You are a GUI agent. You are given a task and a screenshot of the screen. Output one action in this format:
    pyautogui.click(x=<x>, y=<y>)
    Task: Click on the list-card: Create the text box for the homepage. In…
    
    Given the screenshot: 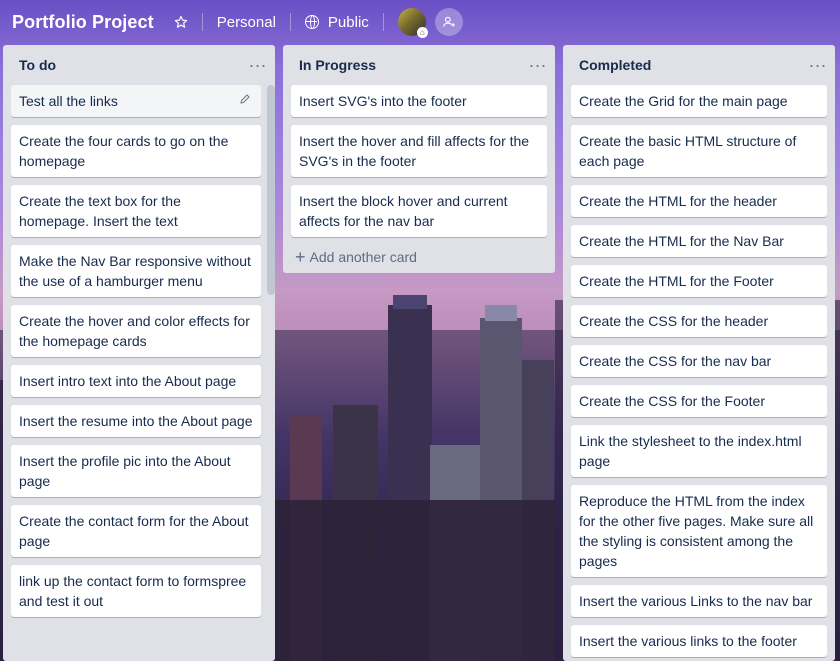 What is the action you would take?
    pyautogui.click(x=136, y=211)
    